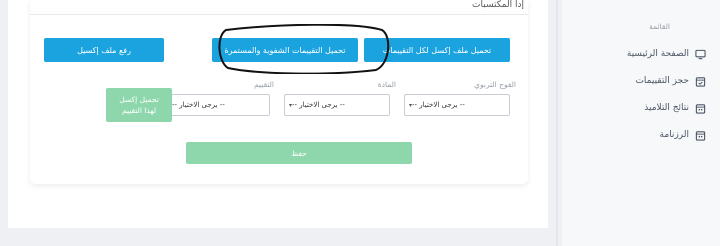  I want to click on sidebar-item-label: نتائج التلاميذ, so click(666, 108).